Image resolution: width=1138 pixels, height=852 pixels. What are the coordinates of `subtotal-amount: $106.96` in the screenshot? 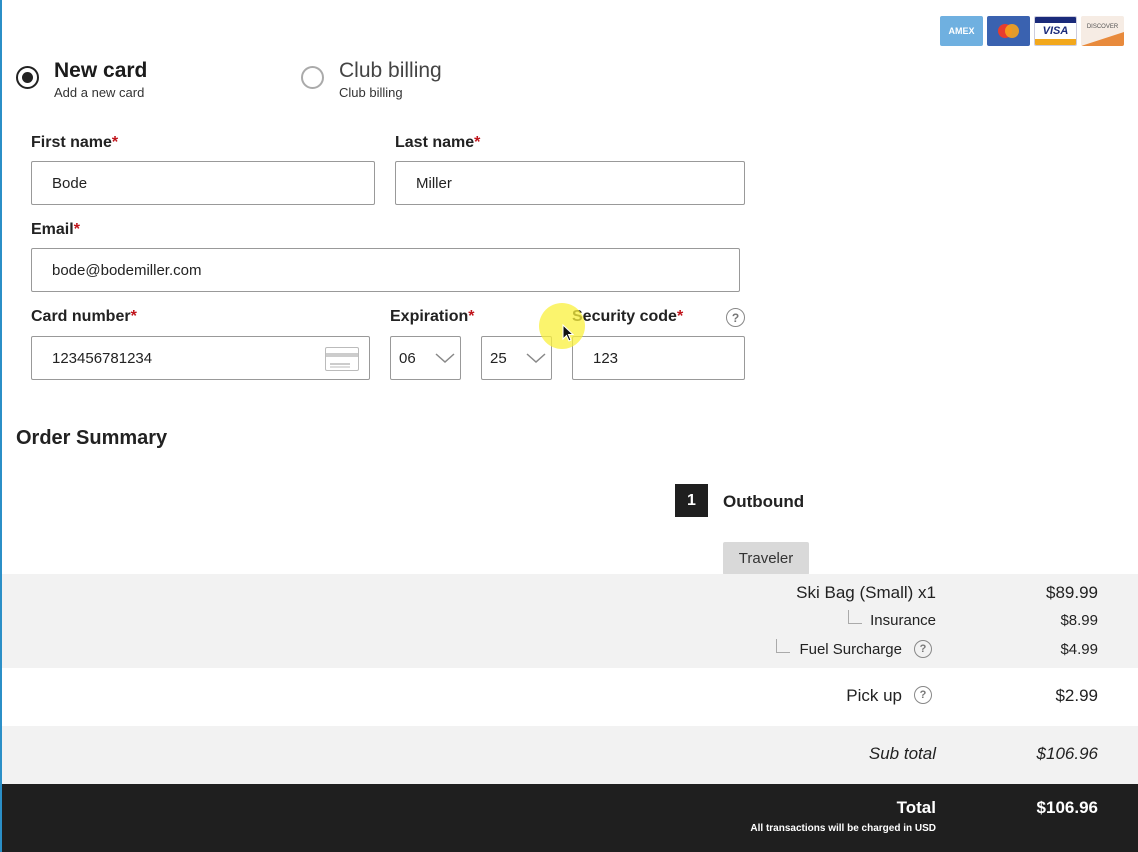 It's located at (1067, 753).